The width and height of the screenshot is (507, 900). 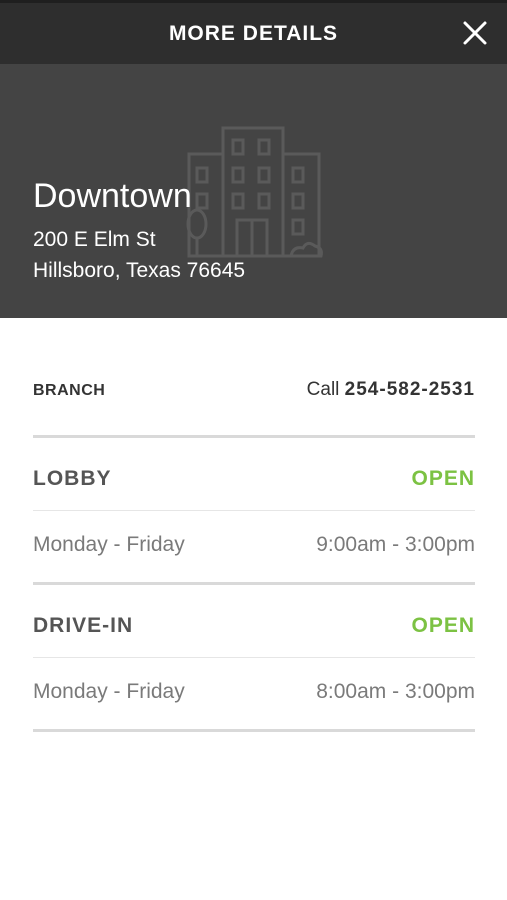 What do you see at coordinates (409, 389) in the screenshot?
I see `branch-phone-number: 254-582-2531` at bounding box center [409, 389].